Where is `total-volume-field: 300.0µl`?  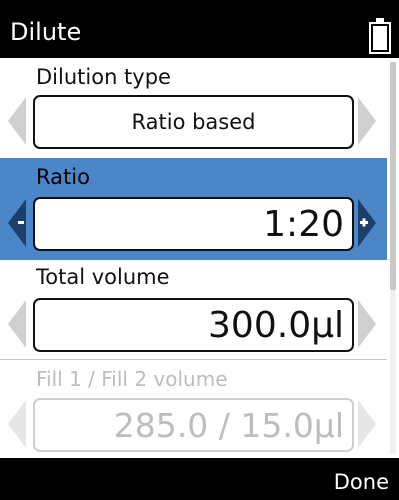
total-volume-field: 300.0µl is located at coordinates (193, 325).